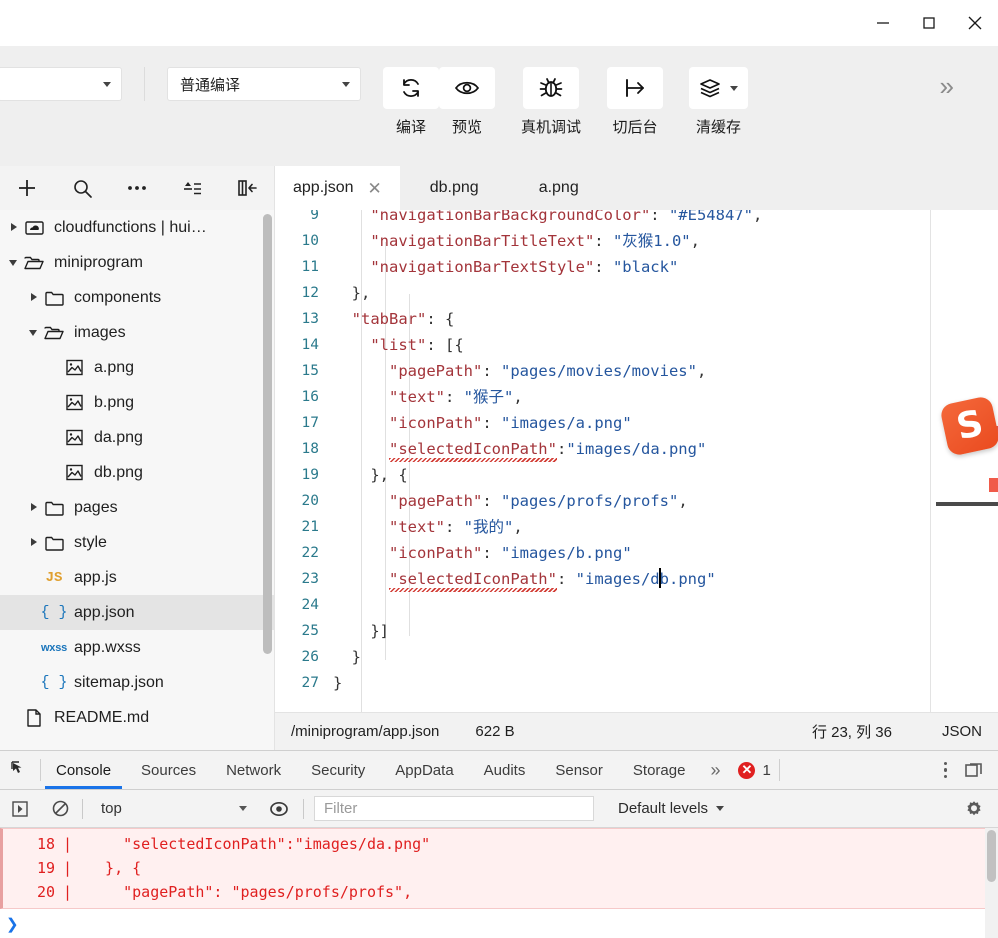 Image resolution: width=998 pixels, height=938 pixels. Describe the element at coordinates (991, 883) in the screenshot. I see `console-scrollbar` at that location.